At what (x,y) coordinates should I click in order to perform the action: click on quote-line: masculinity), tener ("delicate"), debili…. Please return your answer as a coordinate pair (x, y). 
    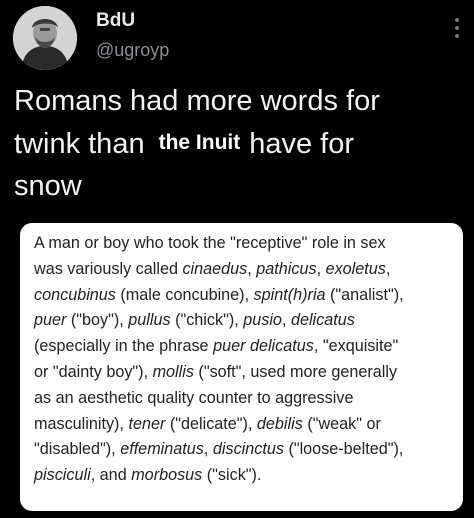
    Looking at the image, I should click on (243, 425).